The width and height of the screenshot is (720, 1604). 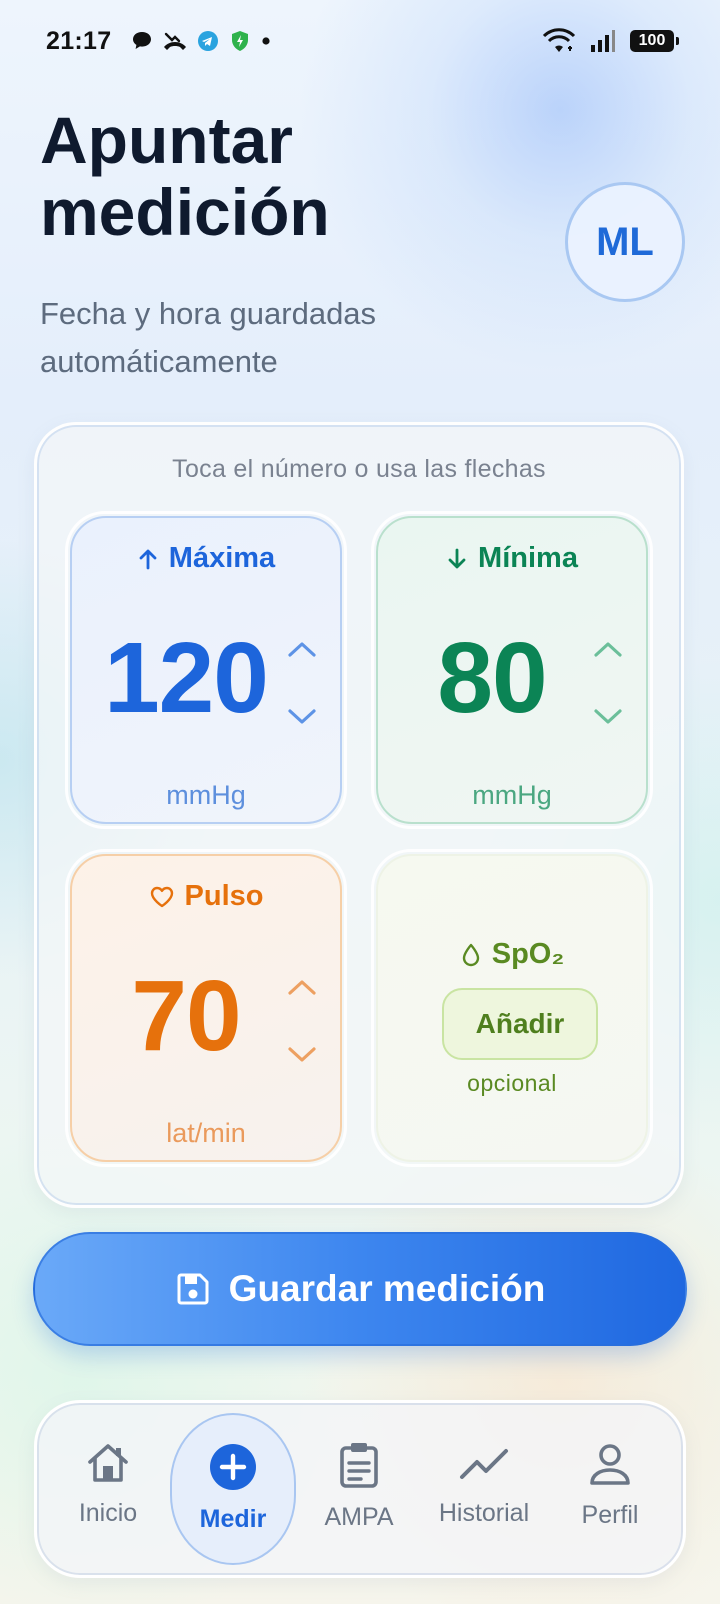 What do you see at coordinates (302, 1055) in the screenshot?
I see `pulse-decrement-button` at bounding box center [302, 1055].